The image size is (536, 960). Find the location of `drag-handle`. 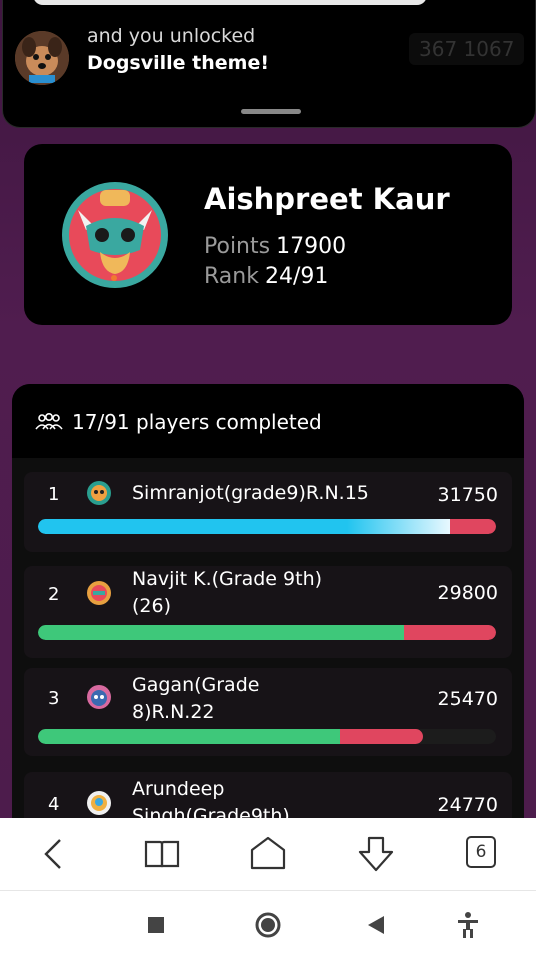

drag-handle is located at coordinates (271, 111).